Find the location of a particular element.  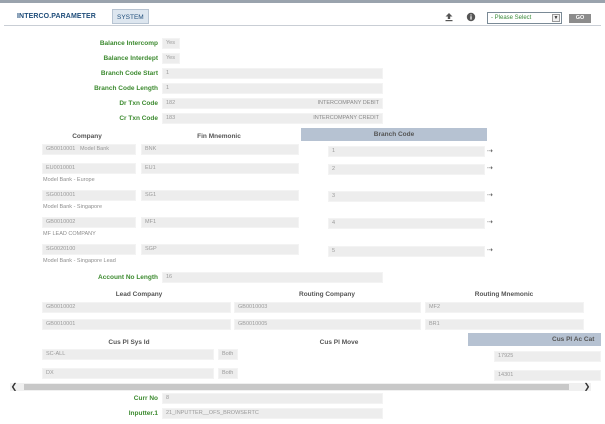

window-top-border is located at coordinates (302, 1).